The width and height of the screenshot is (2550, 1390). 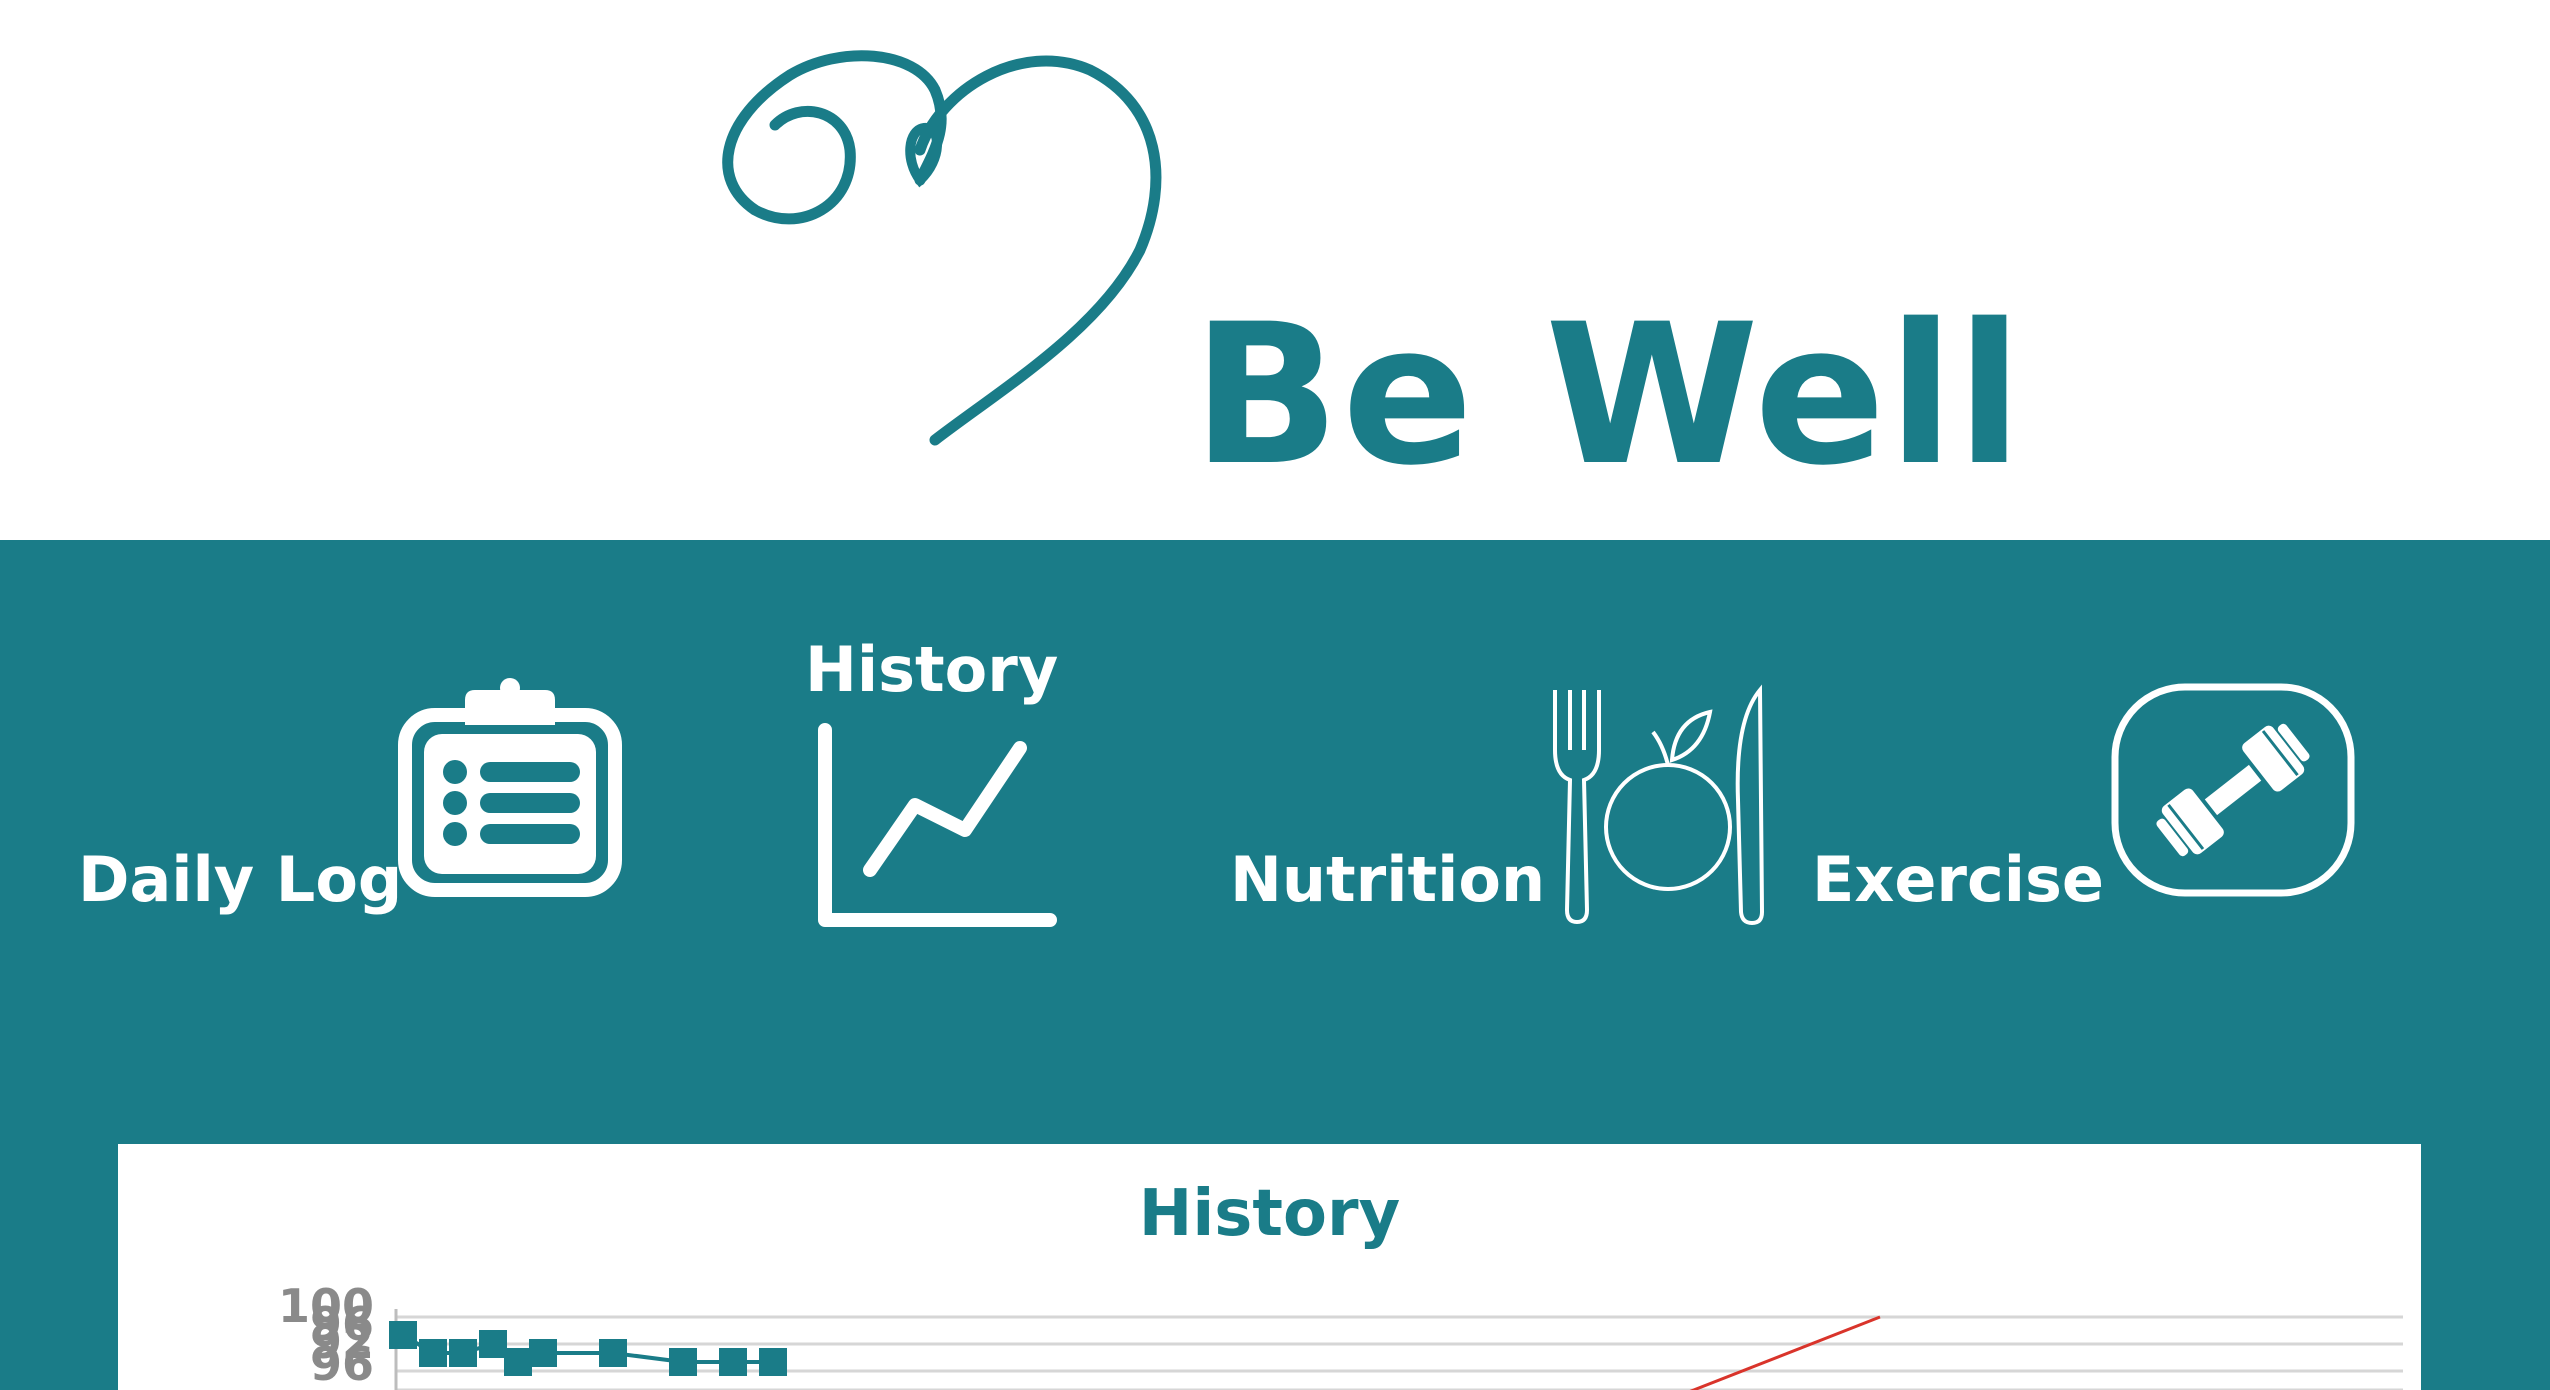 I want to click on y-tick-label: 96, so click(x=342, y=1363).